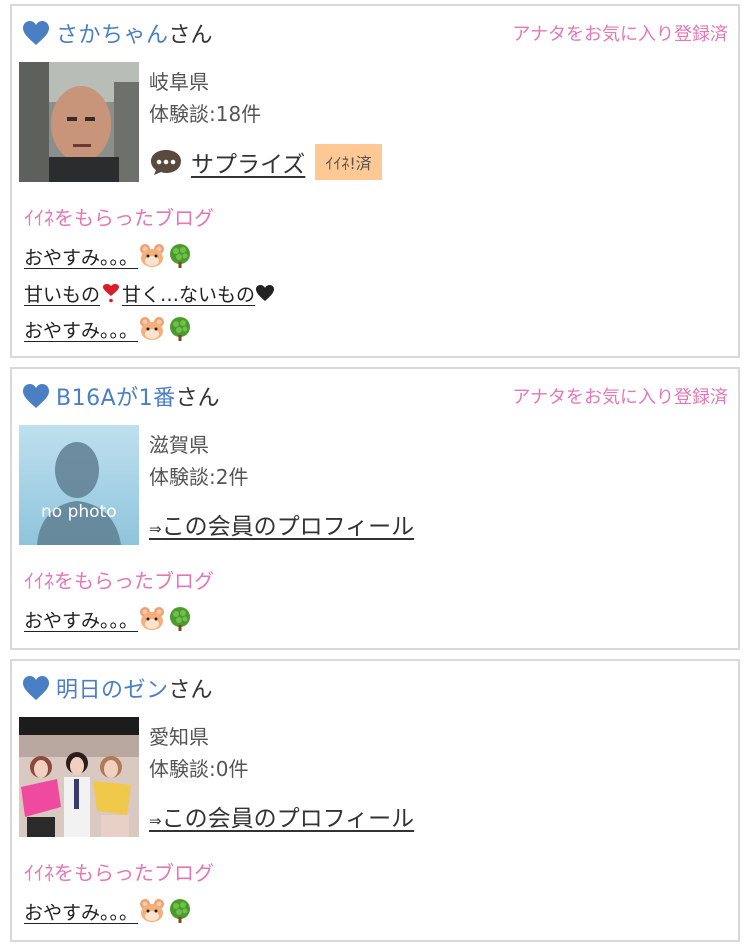  What do you see at coordinates (179, 82) in the screenshot?
I see `prefecture: 岐阜県` at bounding box center [179, 82].